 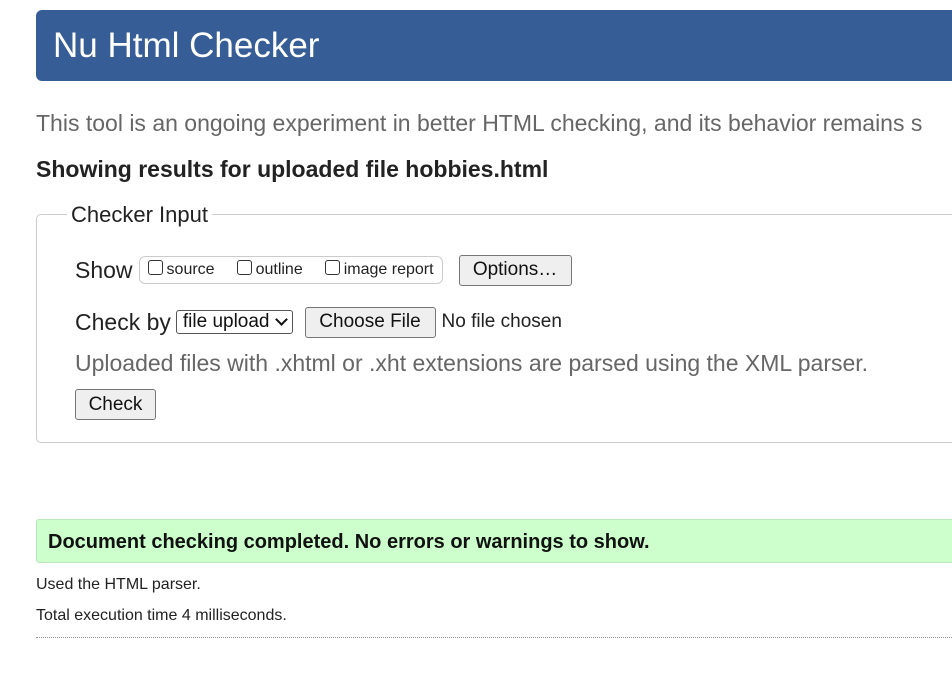 What do you see at coordinates (104, 270) in the screenshot?
I see `show-label: Show` at bounding box center [104, 270].